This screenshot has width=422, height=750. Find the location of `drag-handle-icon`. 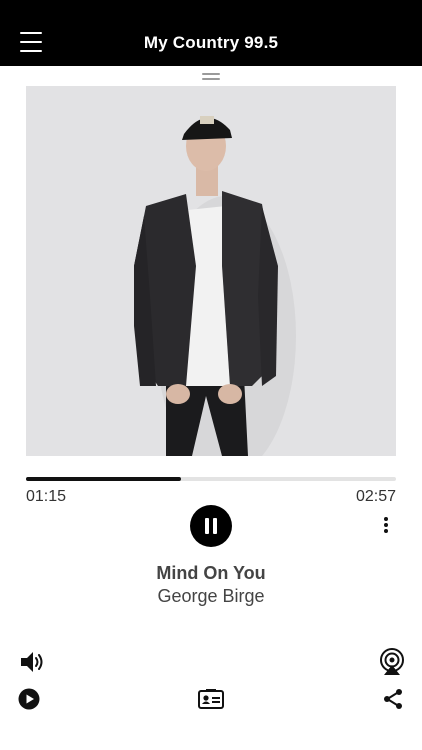

drag-handle-icon is located at coordinates (211, 77).